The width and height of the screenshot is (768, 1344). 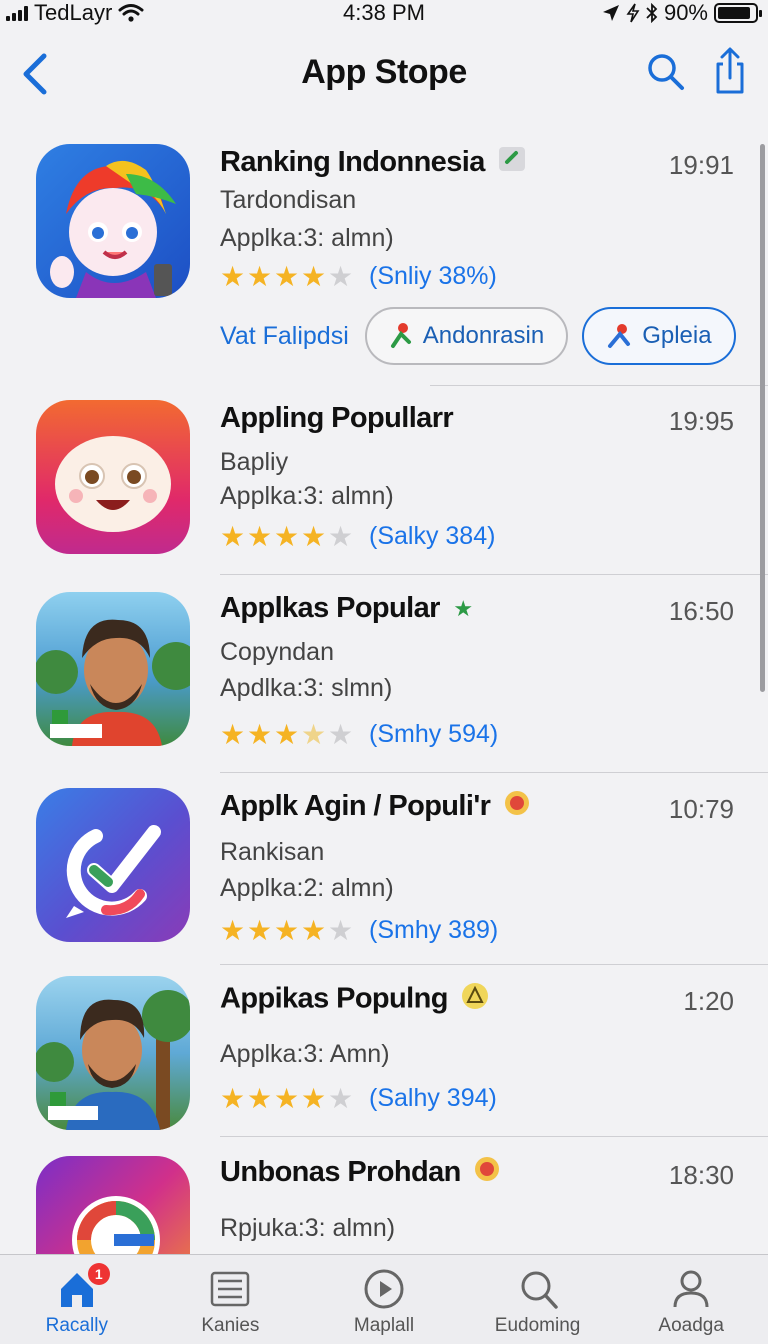 I want to click on tab-aoadga: Aoadga, so click(x=691, y=1296).